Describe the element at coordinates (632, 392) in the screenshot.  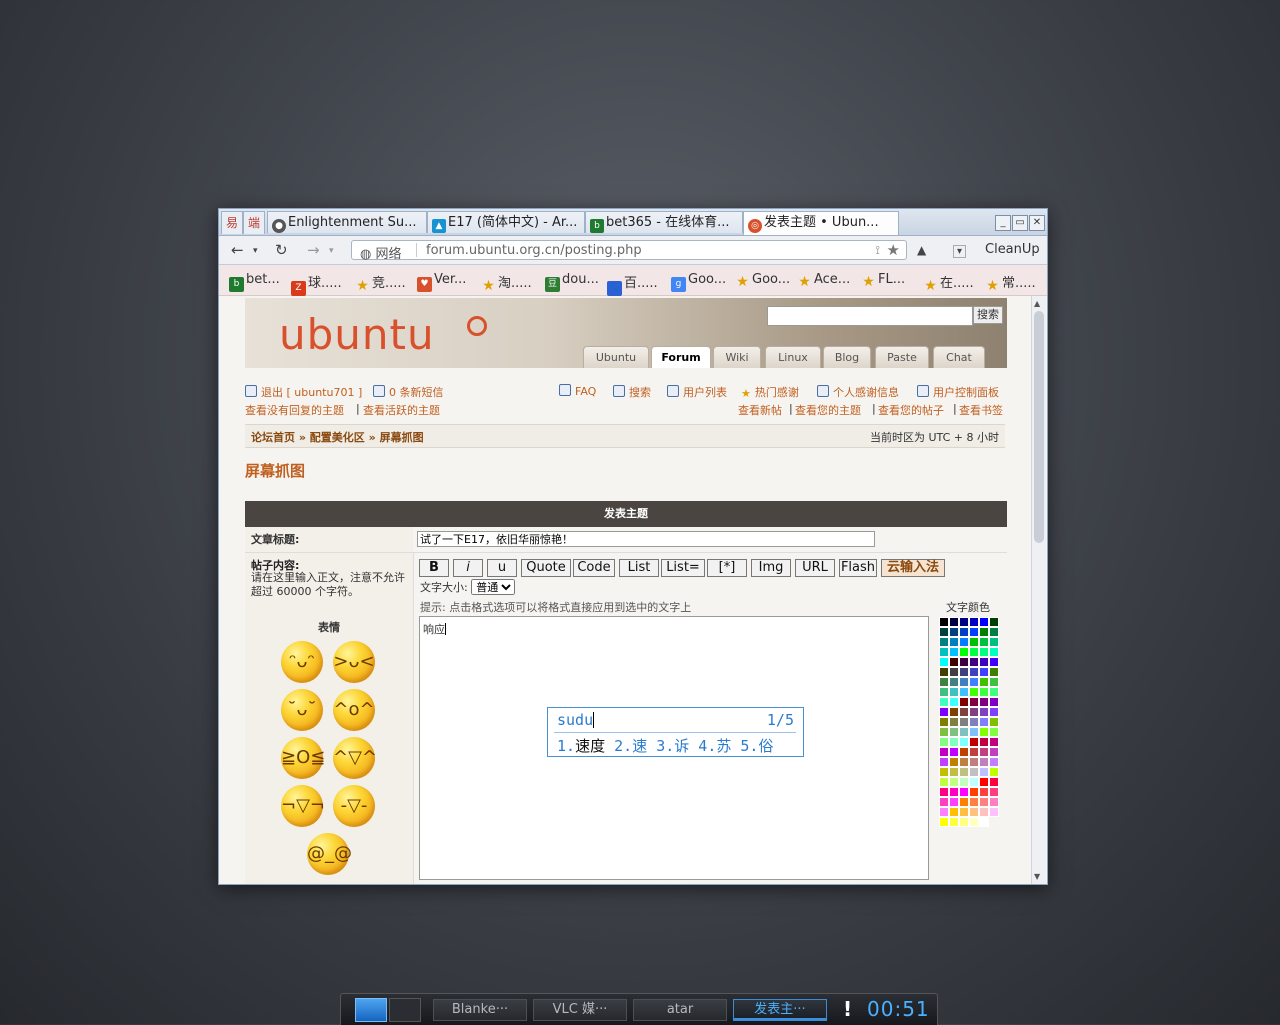
I see `search-link: 搜索` at that location.